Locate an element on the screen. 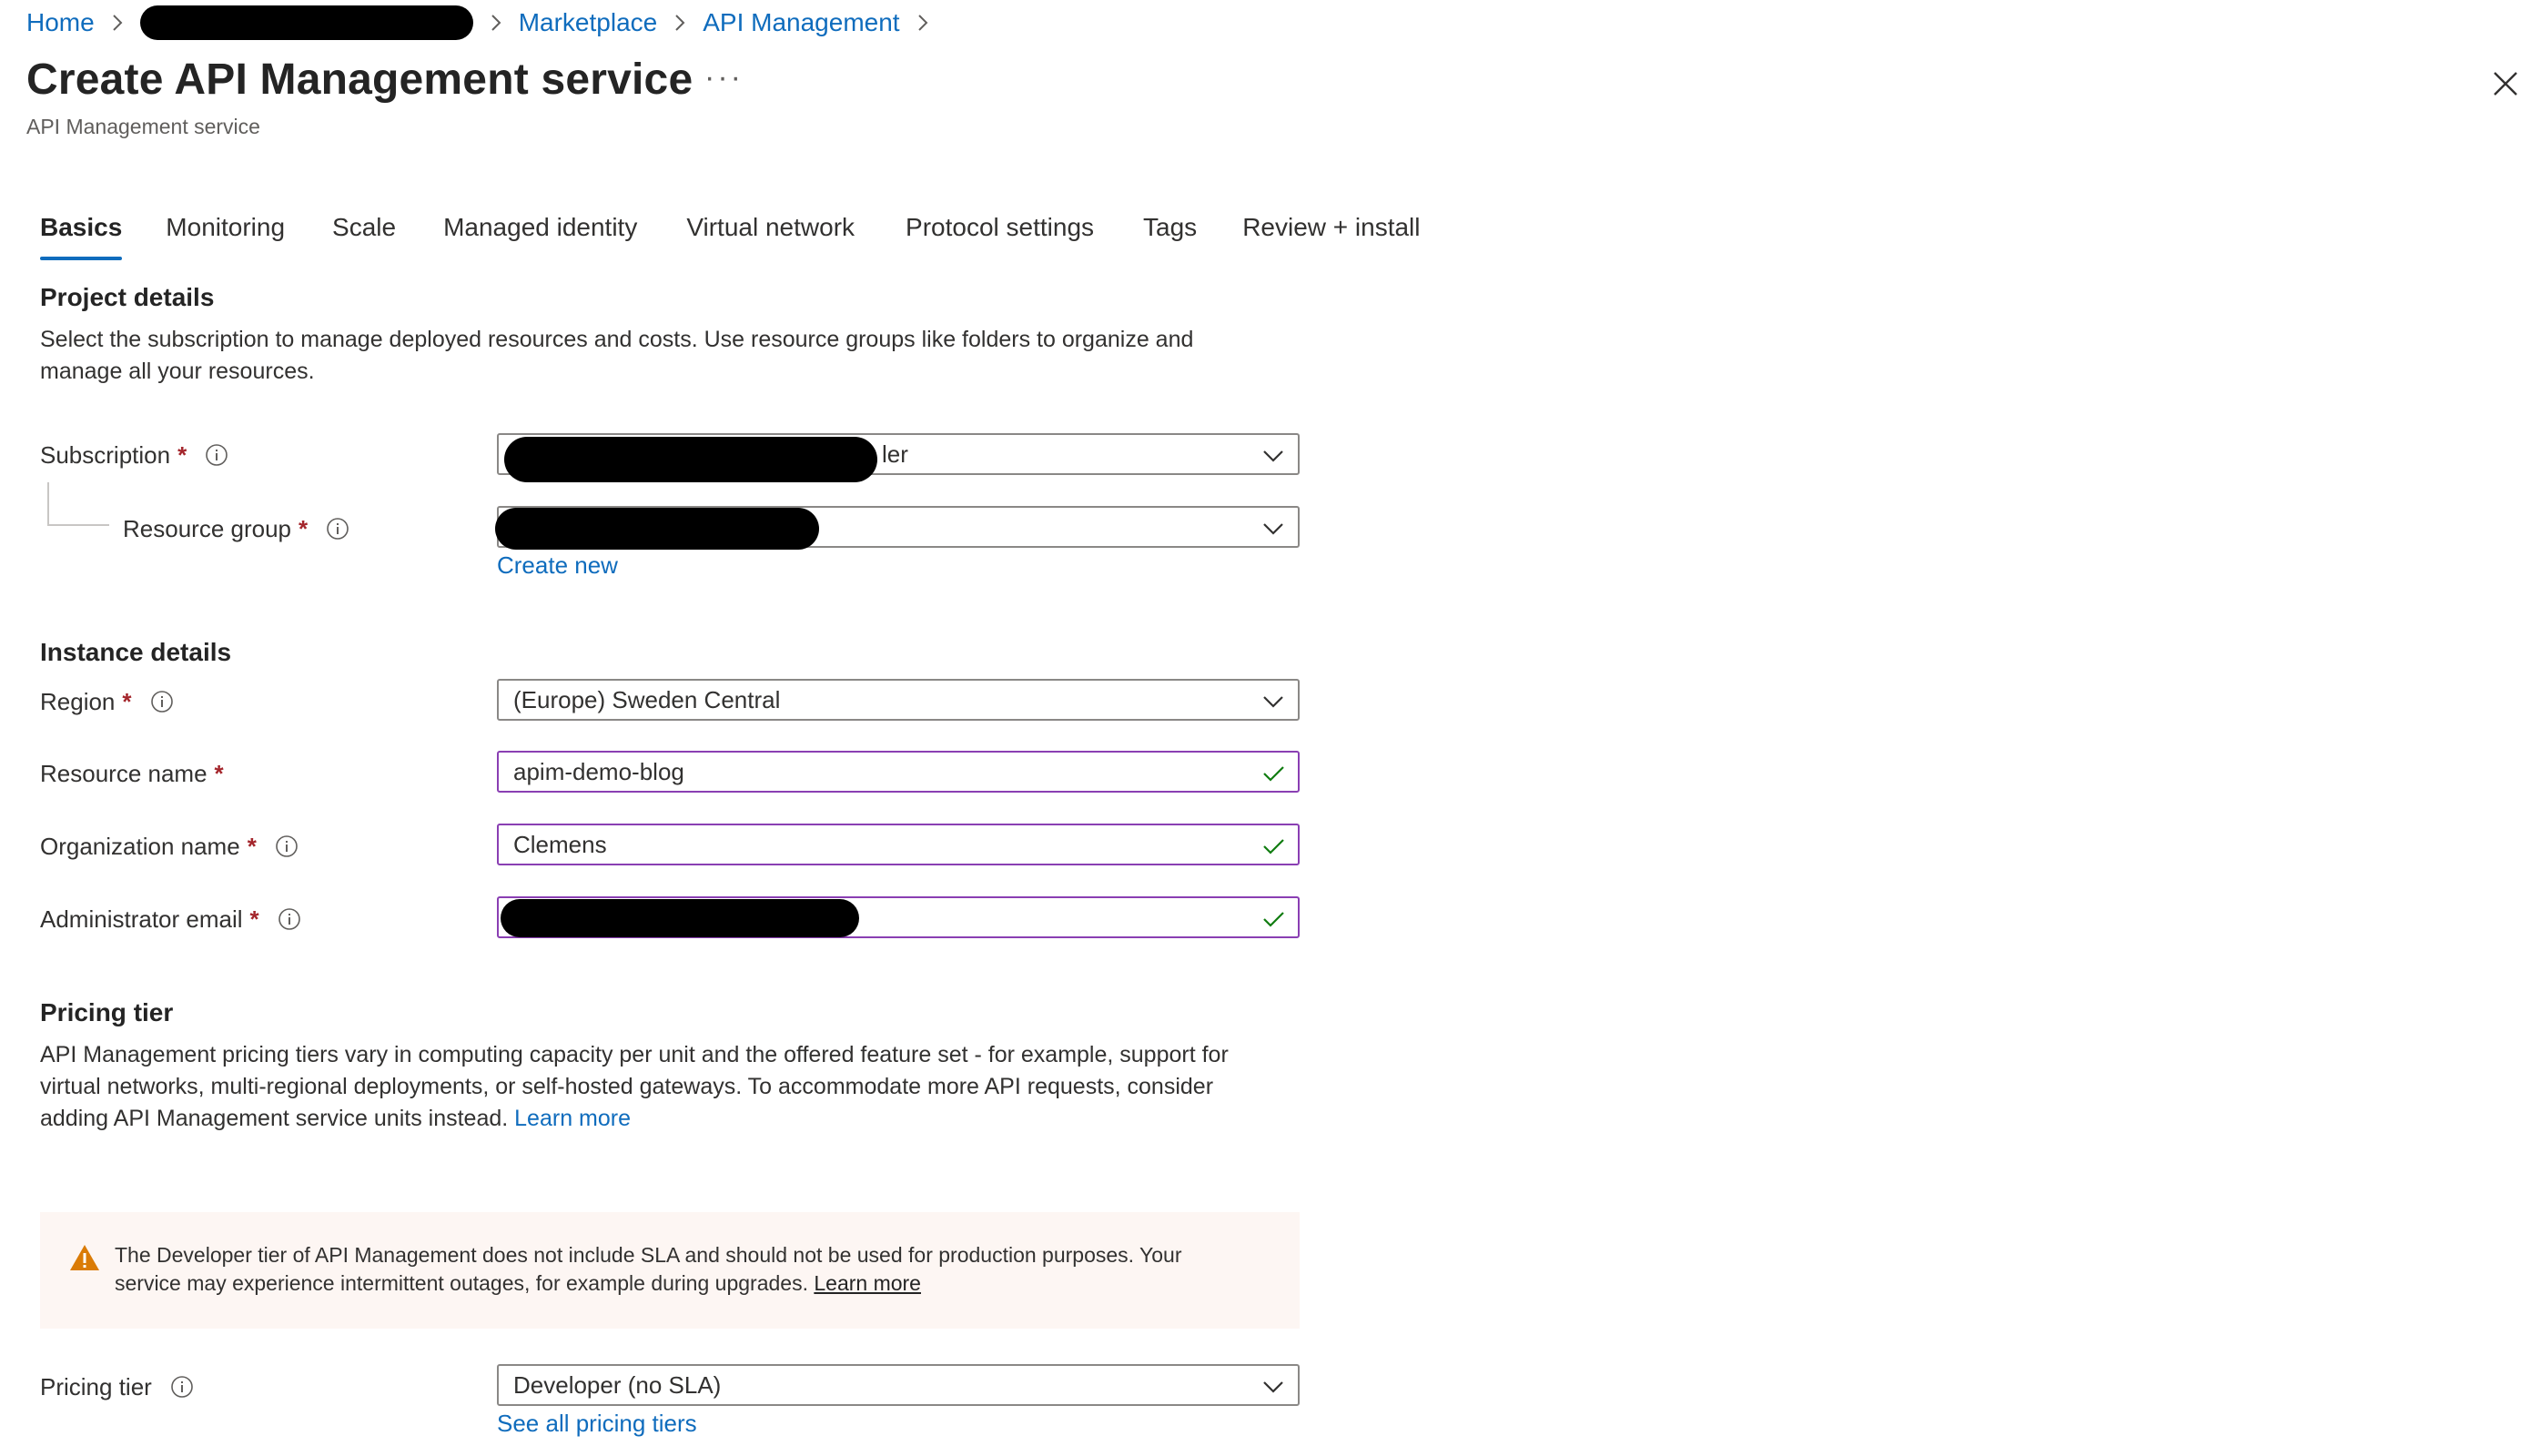 This screenshot has height=1456, width=2541. breadcrumb: Home Marketplace API Management is located at coordinates (486, 23).